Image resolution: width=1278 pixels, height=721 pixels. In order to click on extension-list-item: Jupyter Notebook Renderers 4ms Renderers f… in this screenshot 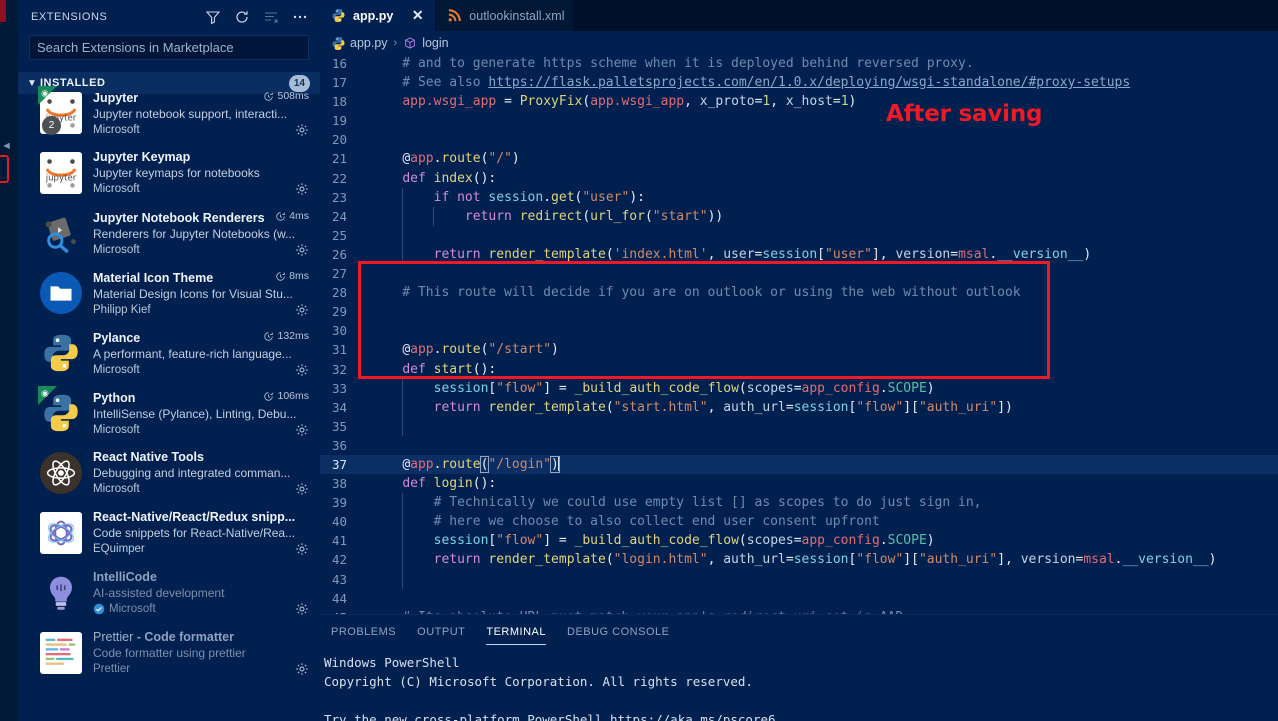, I will do `click(169, 234)`.